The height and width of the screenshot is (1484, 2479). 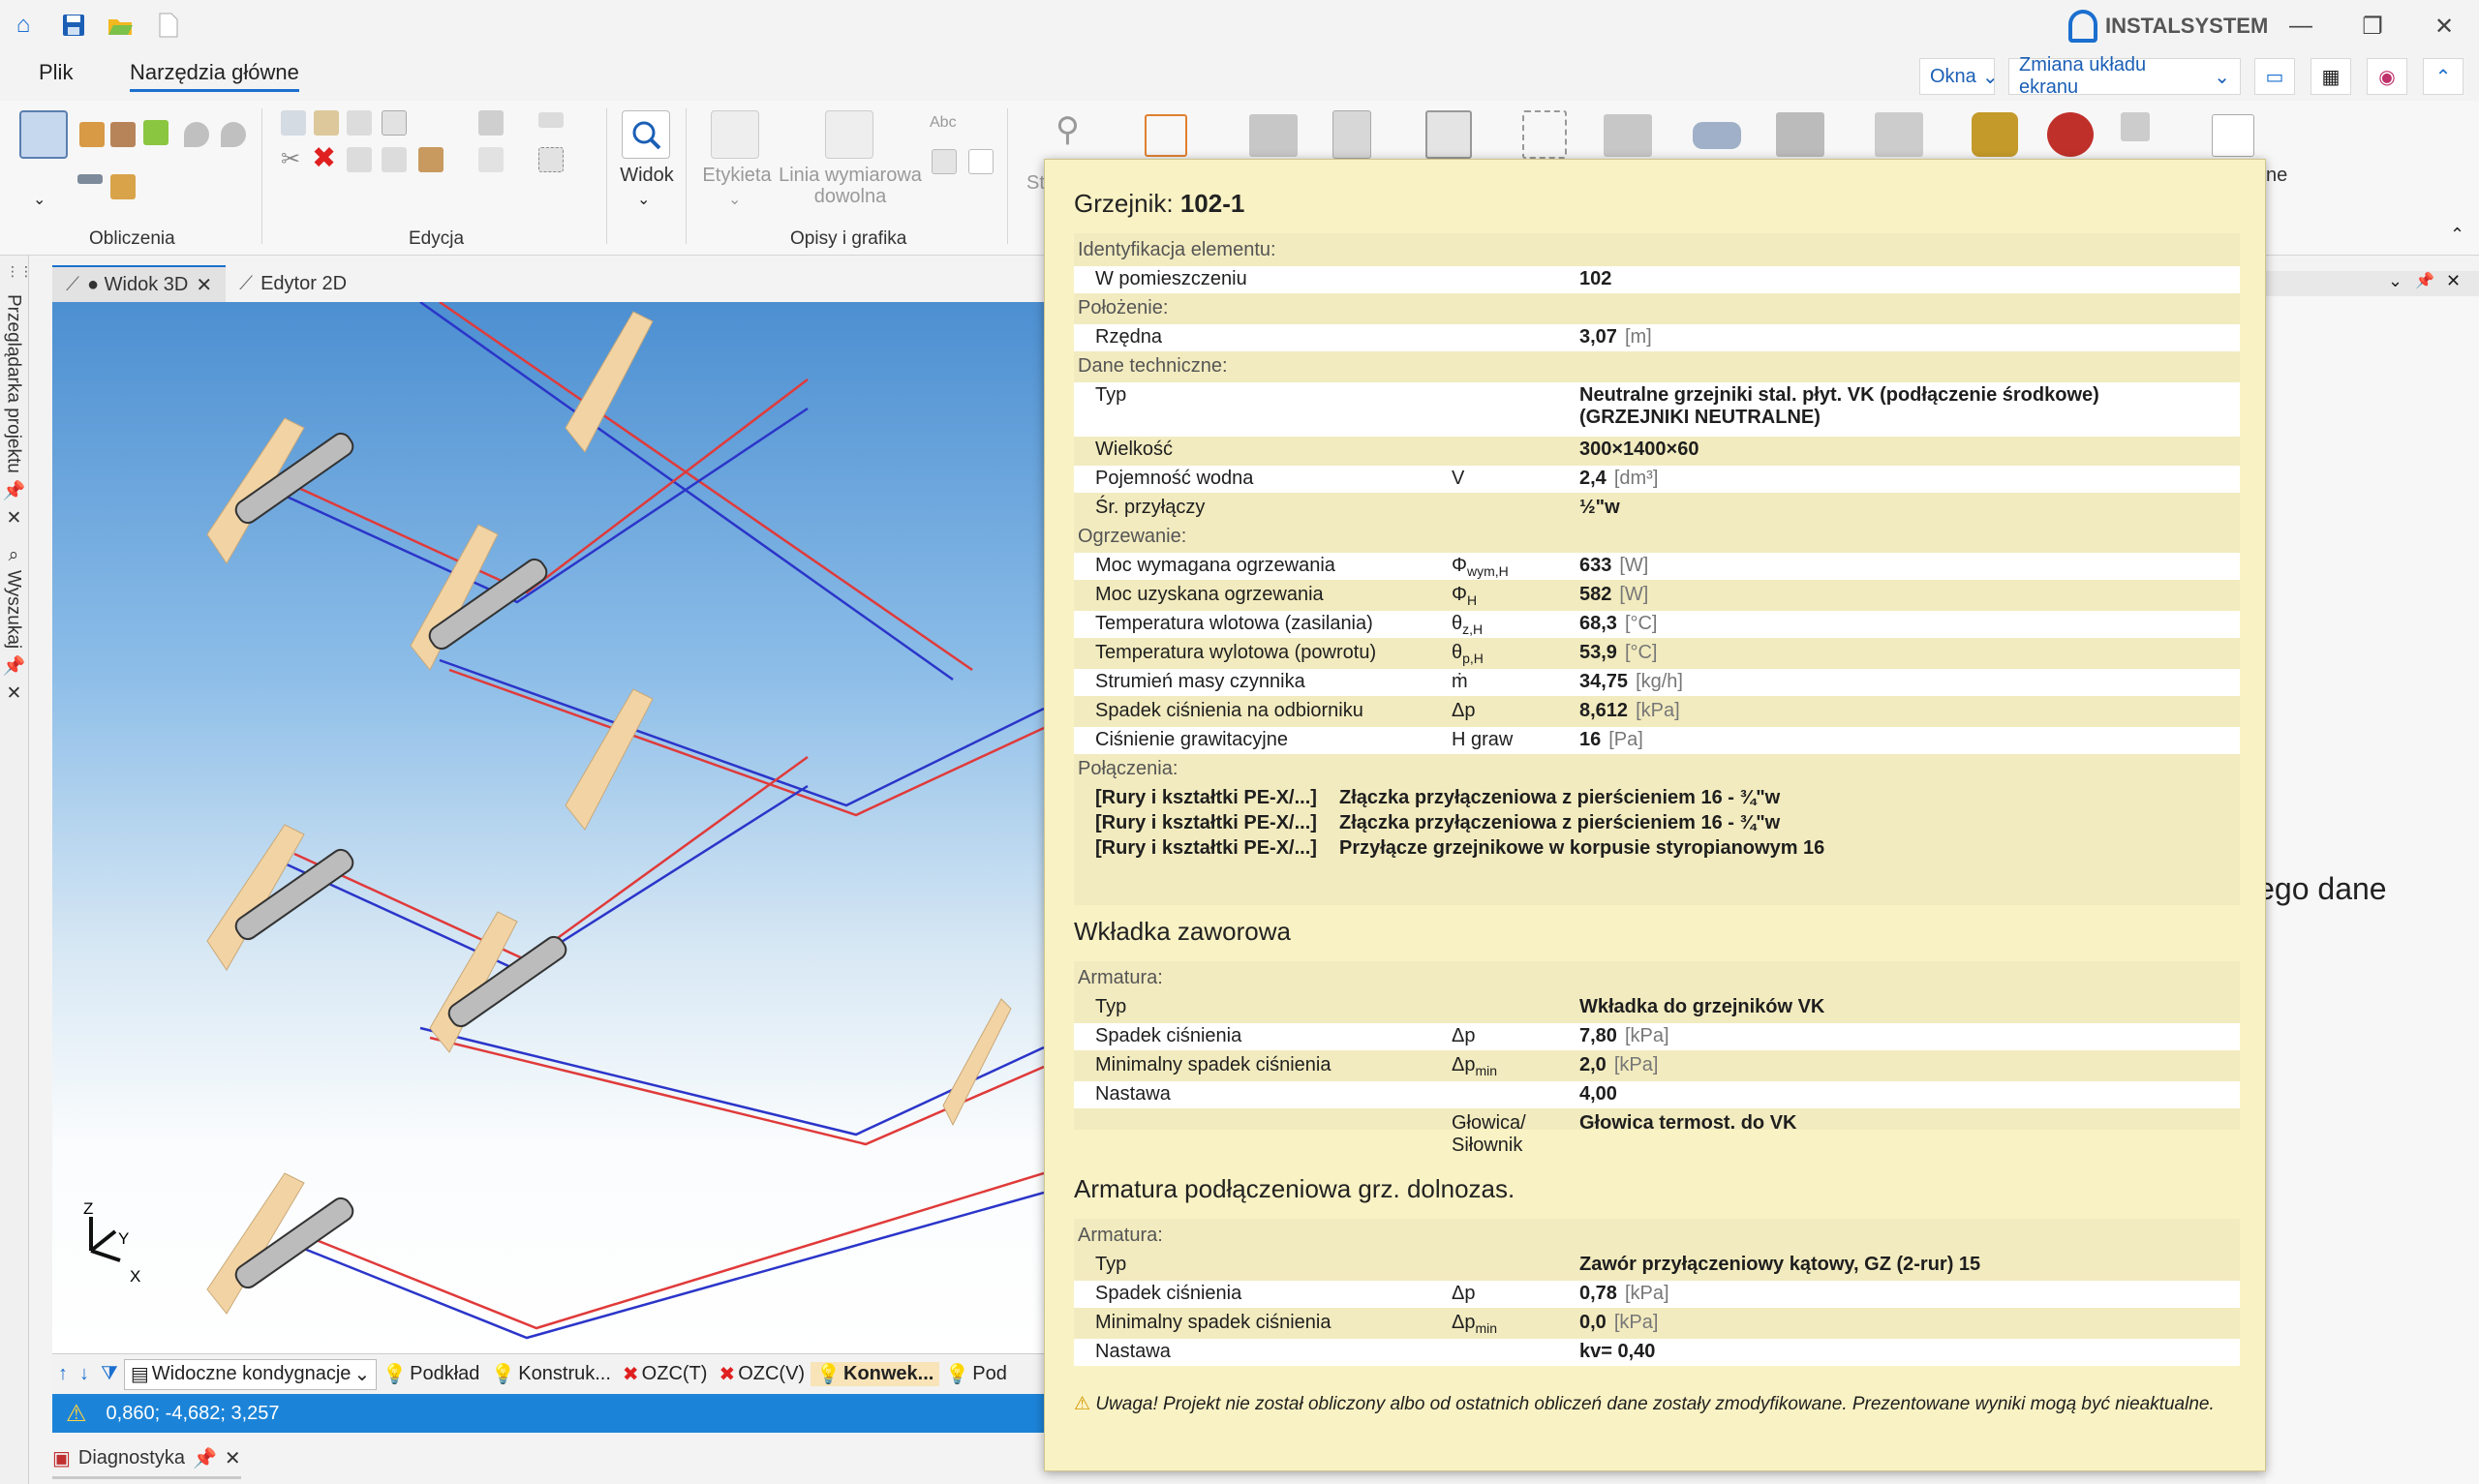 I want to click on layers-icon, so click(x=491, y=123).